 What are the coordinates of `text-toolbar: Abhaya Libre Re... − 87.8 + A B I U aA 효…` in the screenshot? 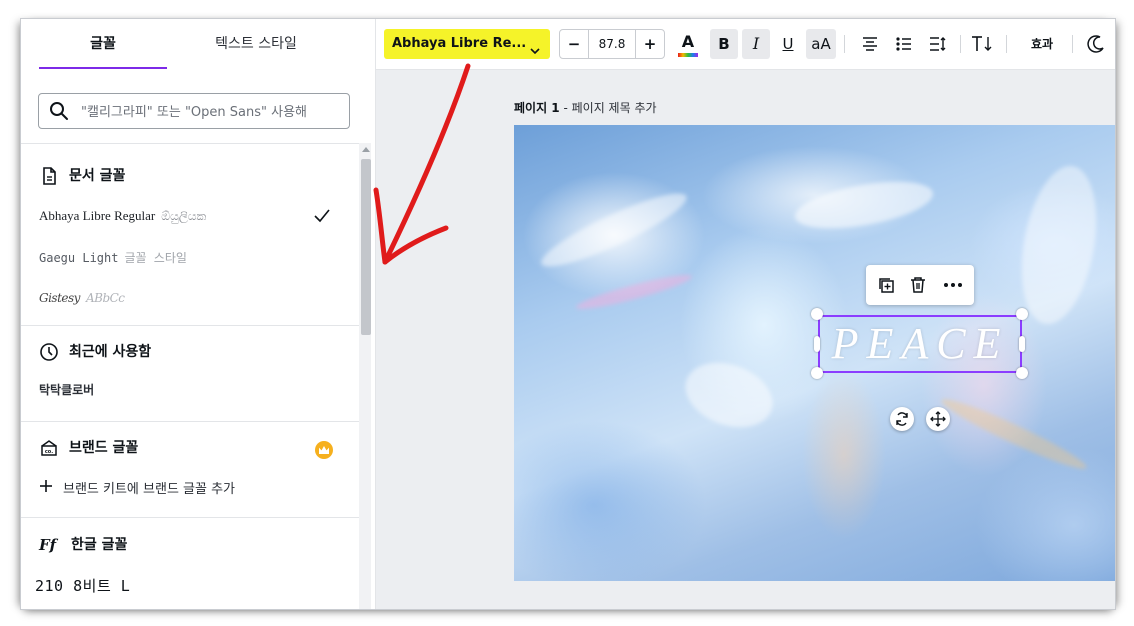 It's located at (745, 44).